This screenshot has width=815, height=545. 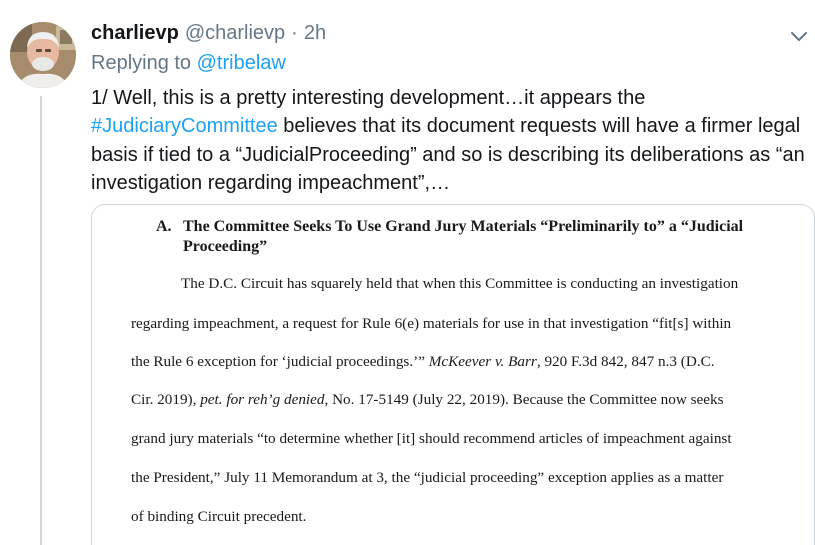 I want to click on tweet-header: charlievp @charlievp · 2h, so click(x=208, y=35).